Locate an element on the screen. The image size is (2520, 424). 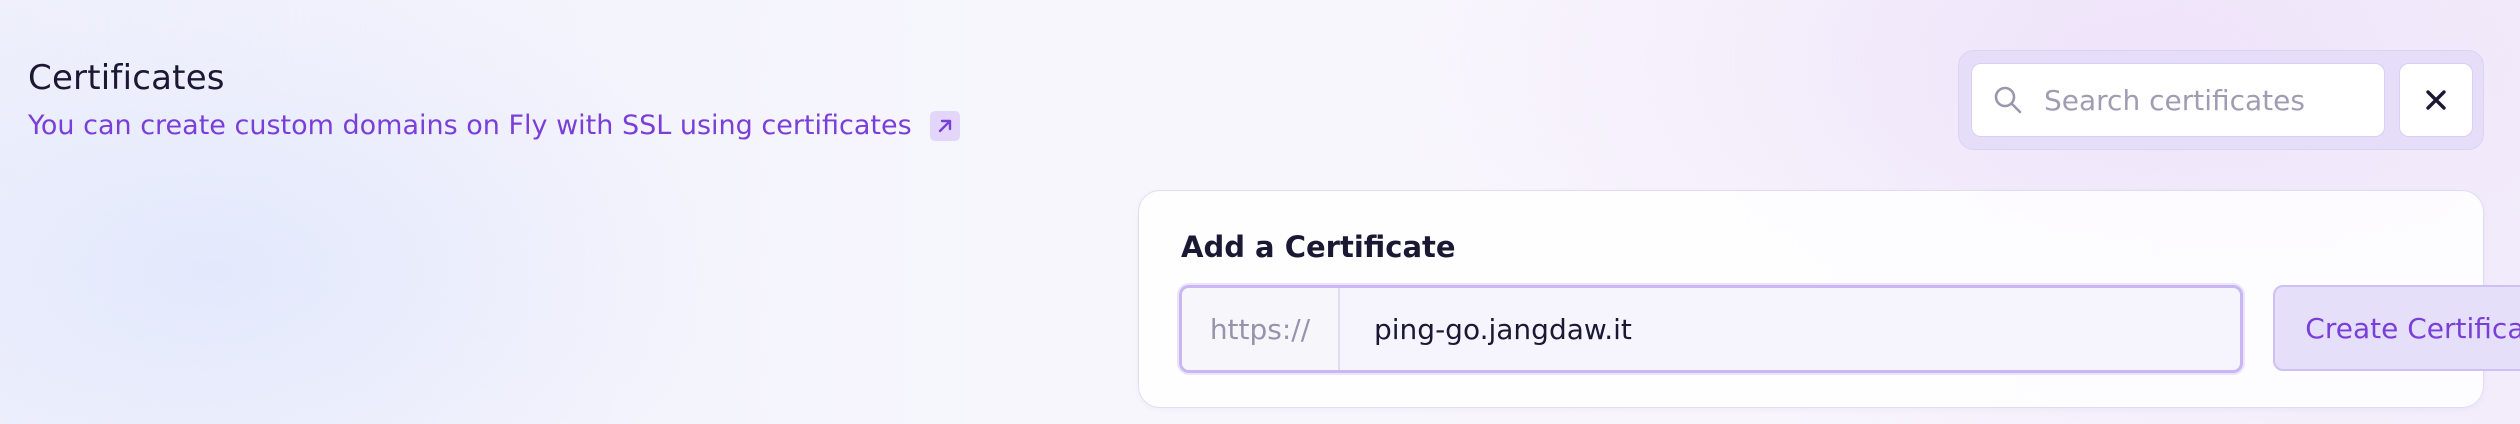
close-search-button is located at coordinates (2436, 100).